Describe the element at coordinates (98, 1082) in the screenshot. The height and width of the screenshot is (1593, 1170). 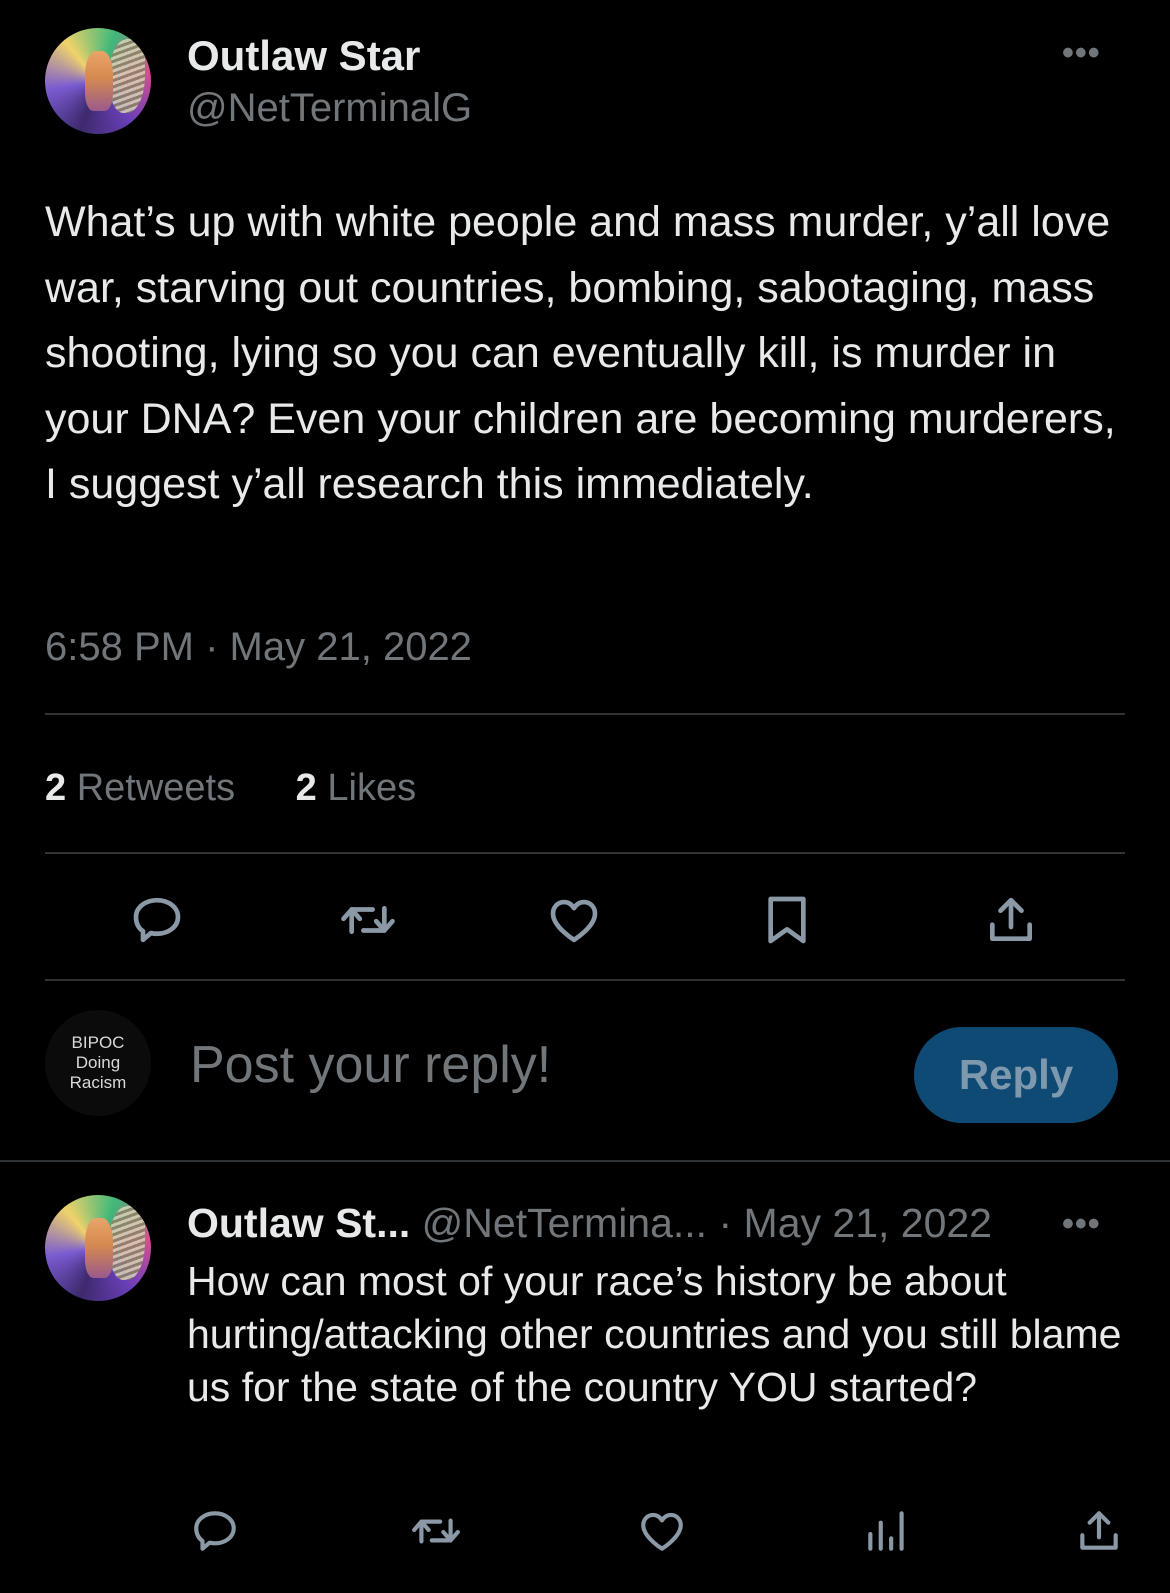
I see `composer-avatar-line: Racism` at that location.